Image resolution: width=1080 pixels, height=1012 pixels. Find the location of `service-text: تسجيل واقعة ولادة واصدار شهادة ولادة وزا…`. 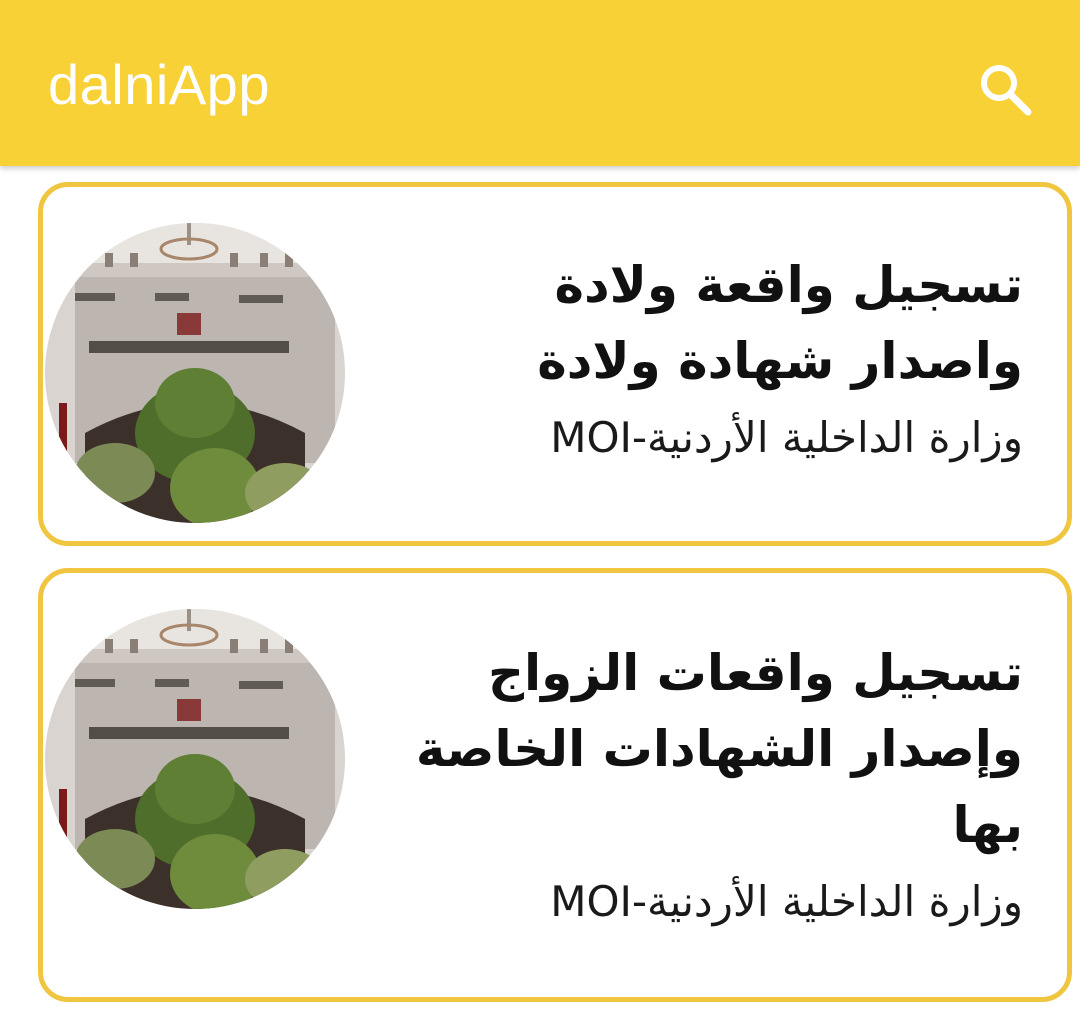

service-text: تسجيل واقعة ولادة واصدار شهادة ولادة وزا… is located at coordinates (703, 360).